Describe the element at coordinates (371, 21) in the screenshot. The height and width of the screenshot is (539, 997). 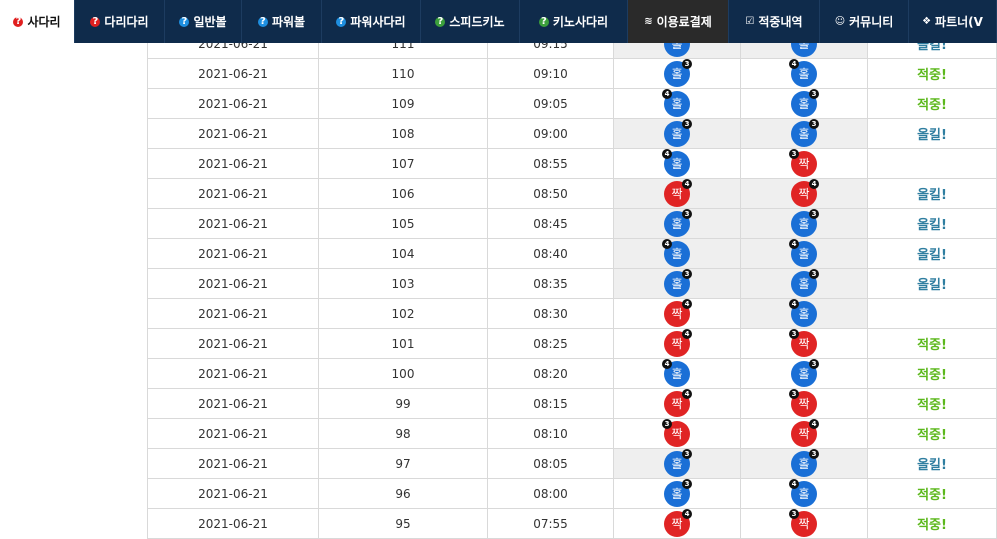
I see `tab-4: ? 파워사다리` at that location.